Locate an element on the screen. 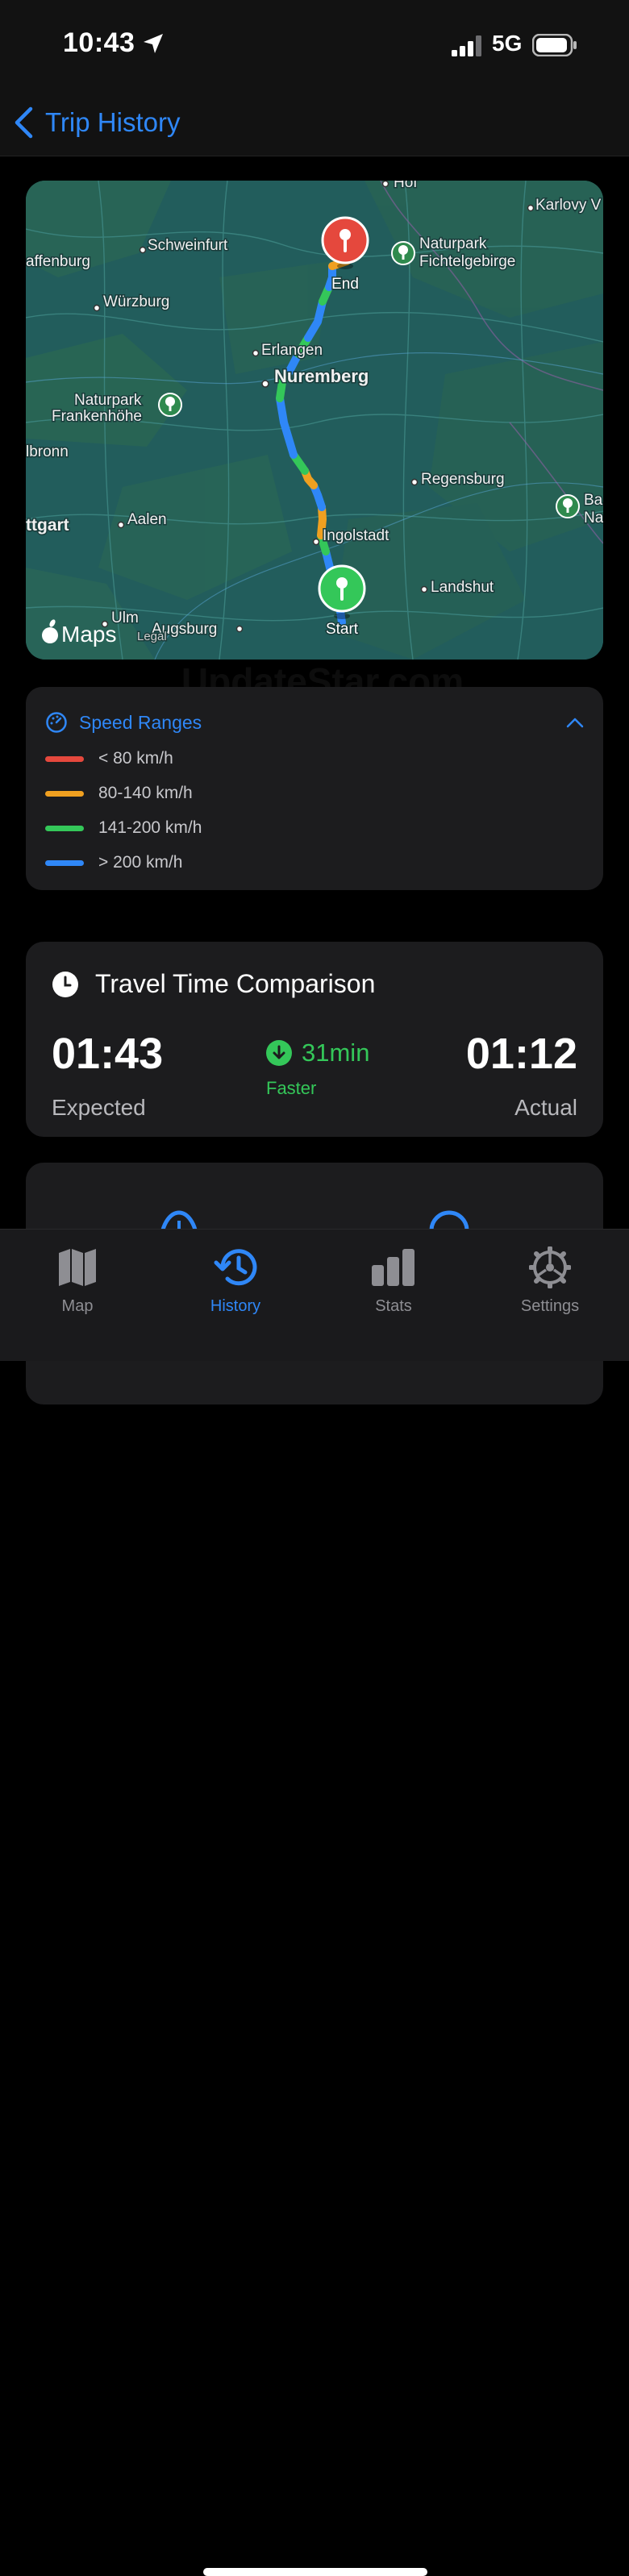  map-label-nuremberg: Nuremberg is located at coordinates (321, 376).